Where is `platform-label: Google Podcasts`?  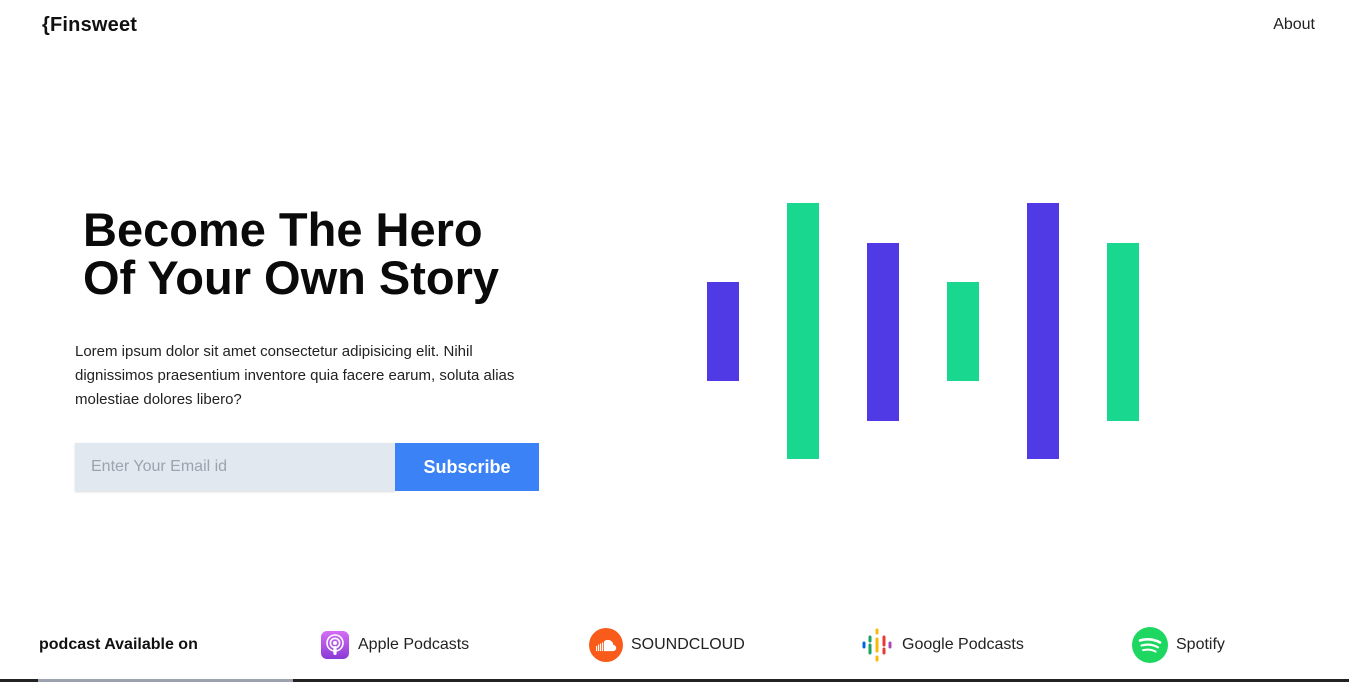
platform-label: Google Podcasts is located at coordinates (963, 644).